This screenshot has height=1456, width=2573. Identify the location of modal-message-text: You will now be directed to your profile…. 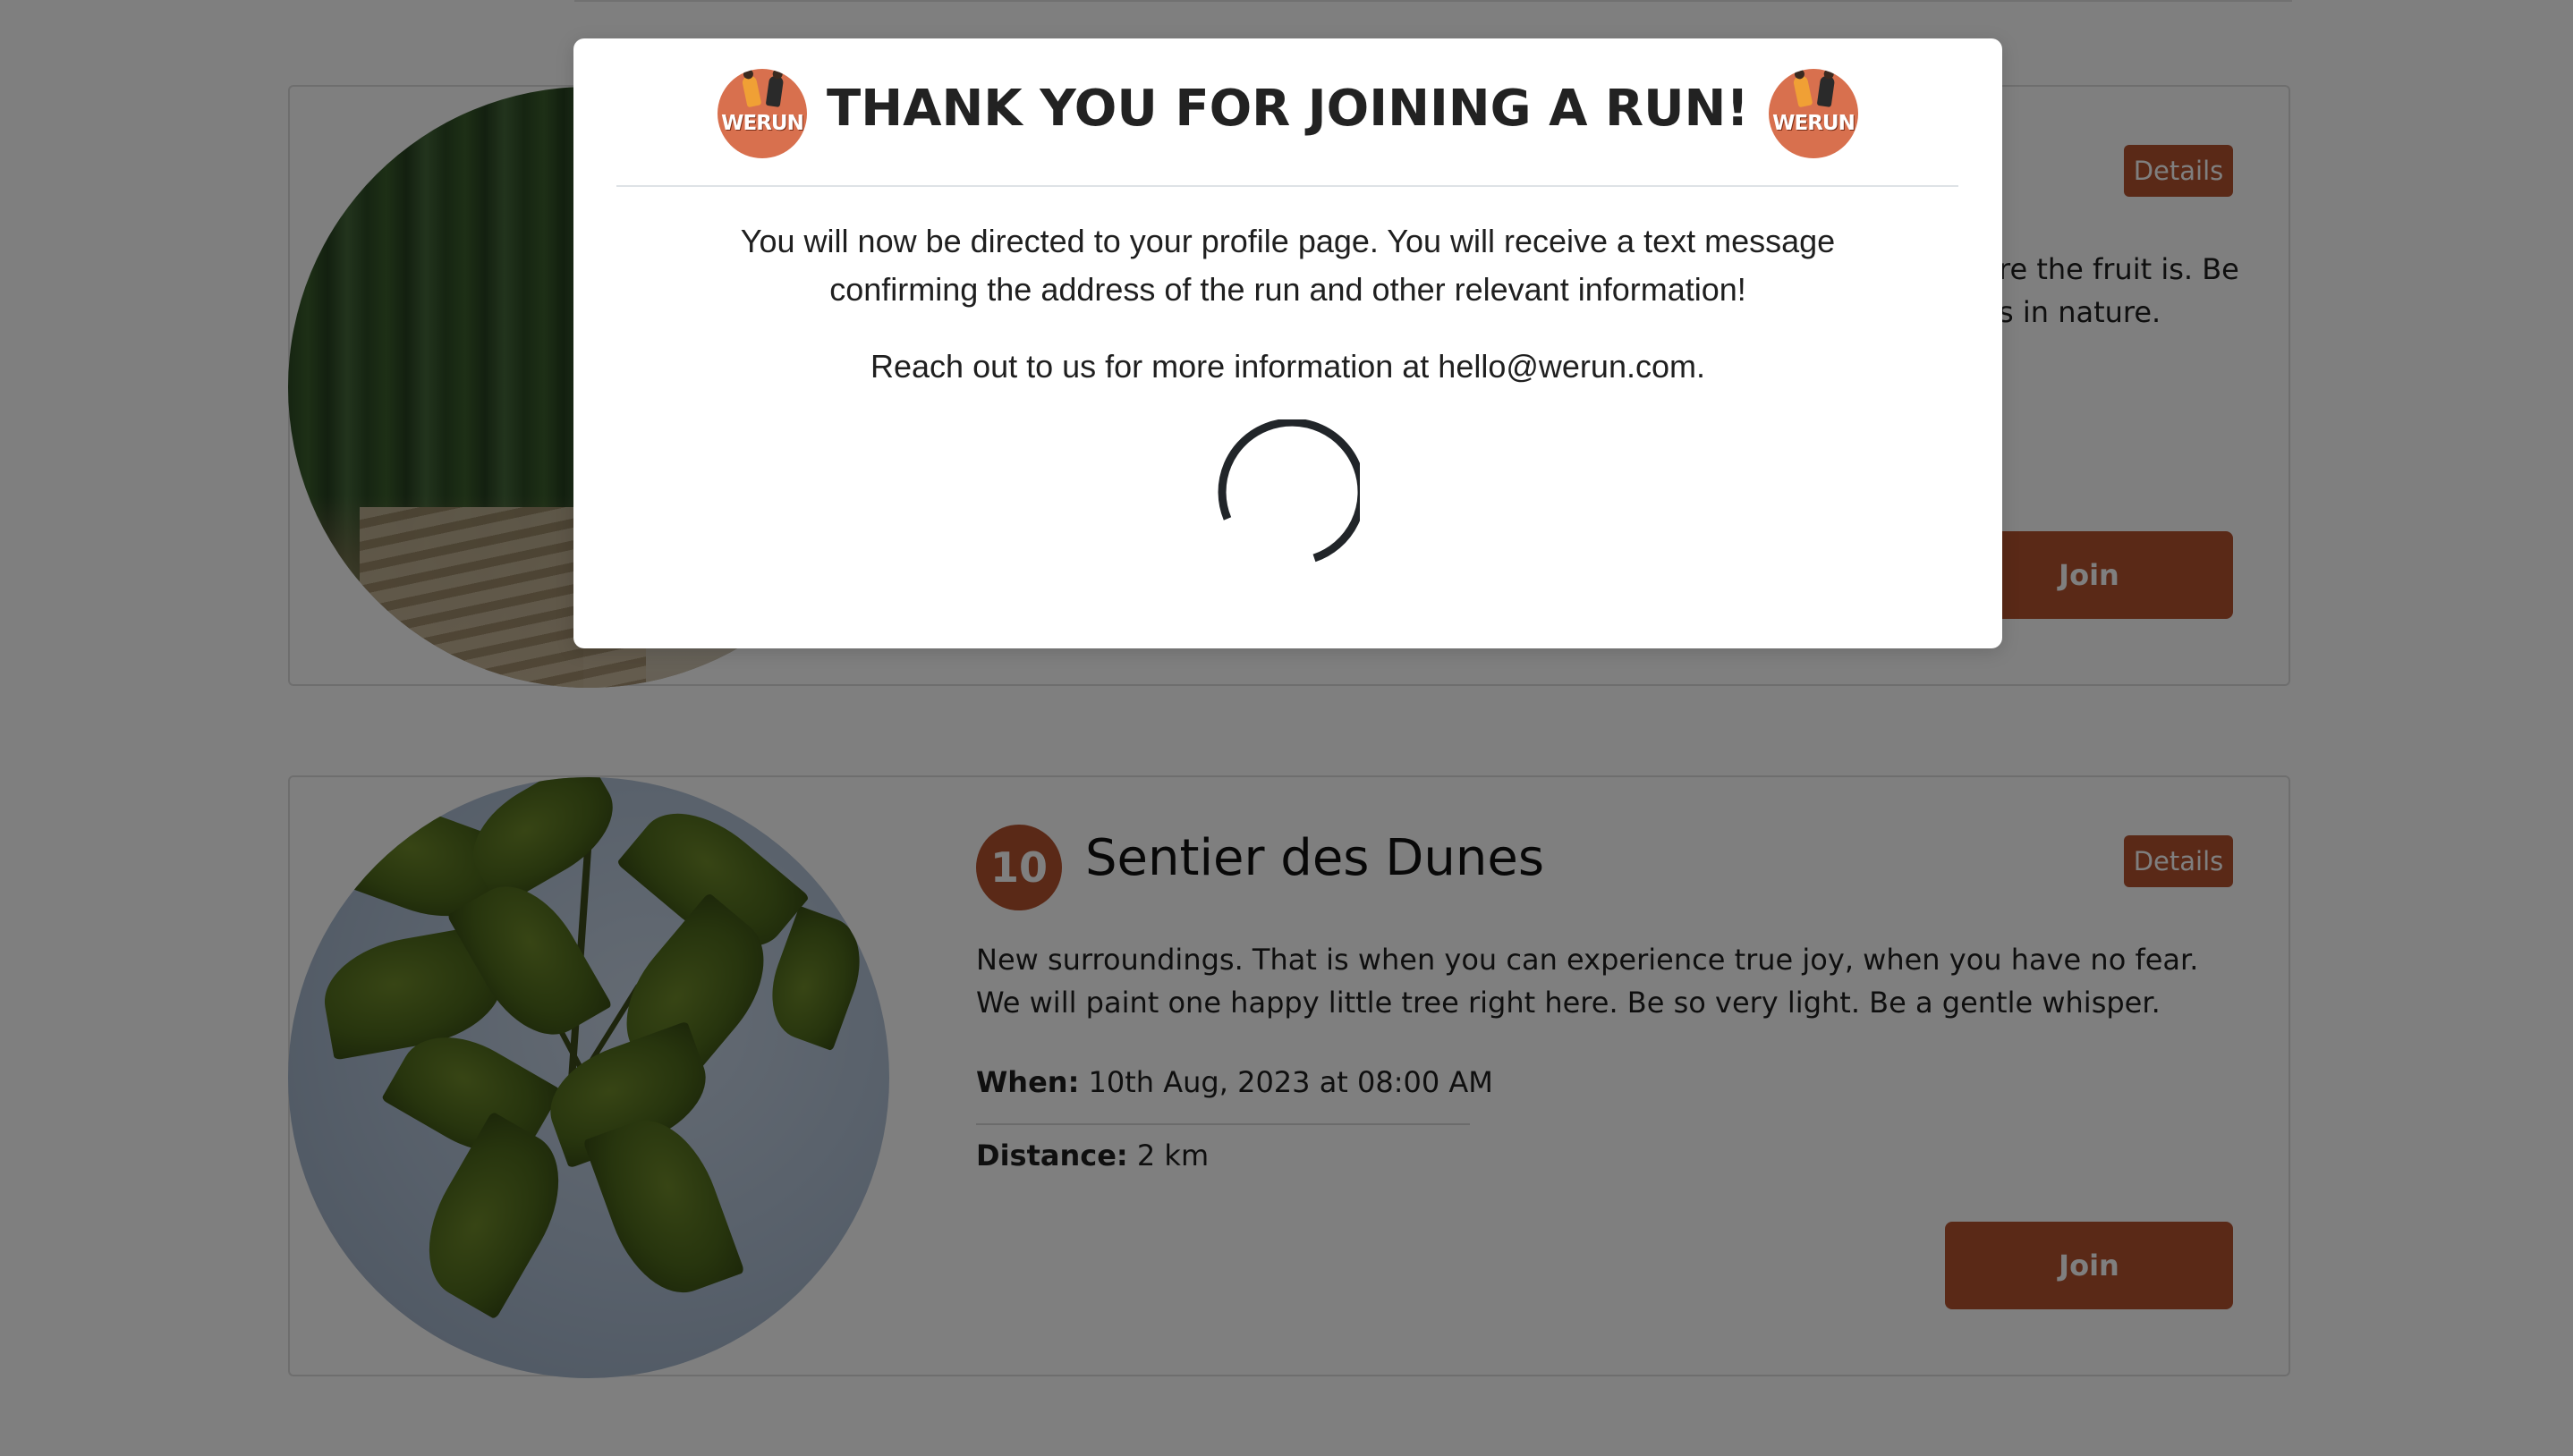
(1288, 265).